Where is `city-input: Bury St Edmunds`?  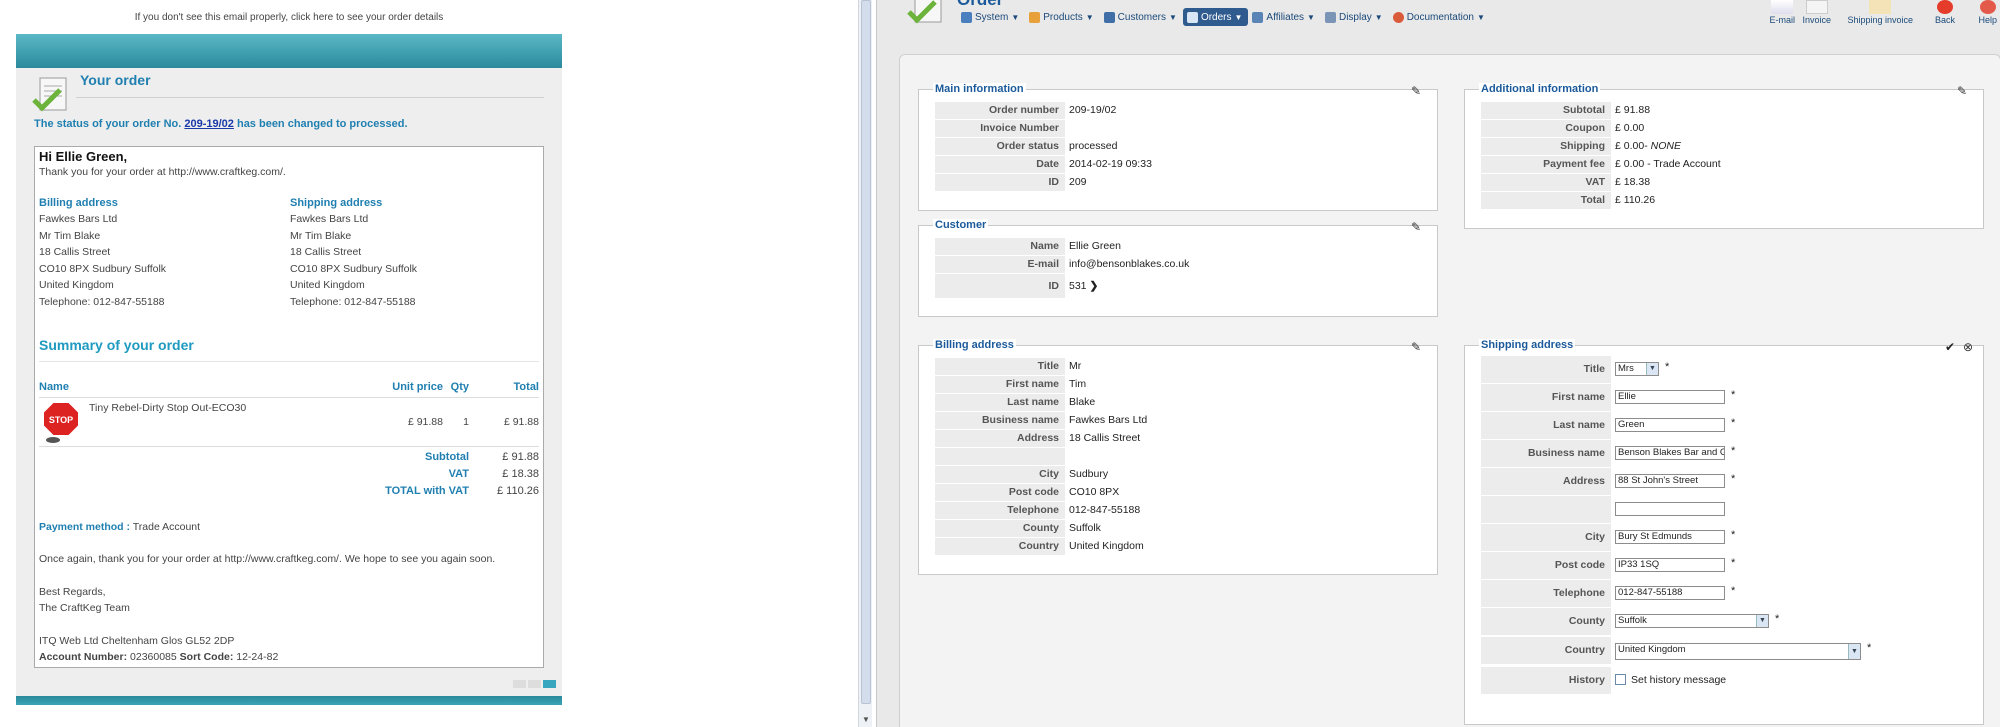
city-input: Bury St Edmunds is located at coordinates (1670, 537).